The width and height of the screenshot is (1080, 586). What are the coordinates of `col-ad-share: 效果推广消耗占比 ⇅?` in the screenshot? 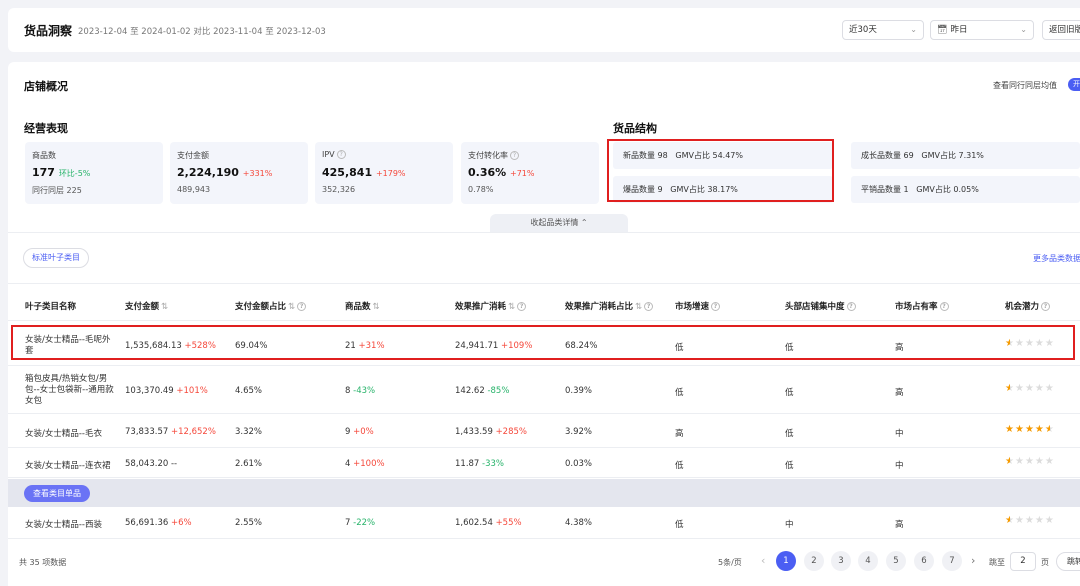 It's located at (609, 306).